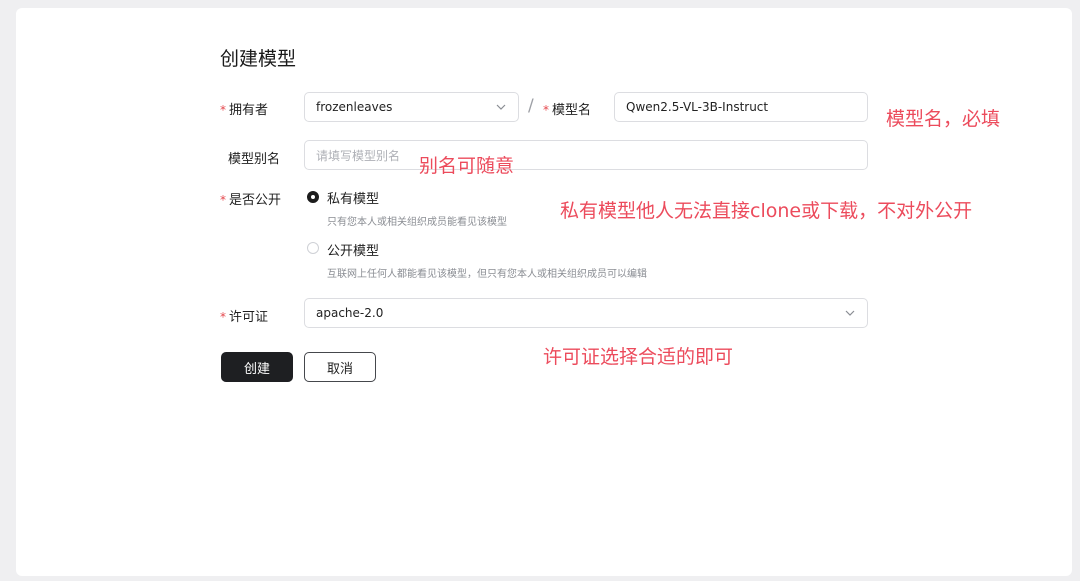 The width and height of the screenshot is (1080, 581). I want to click on visibility-label-text: 是否公开, so click(255, 200).